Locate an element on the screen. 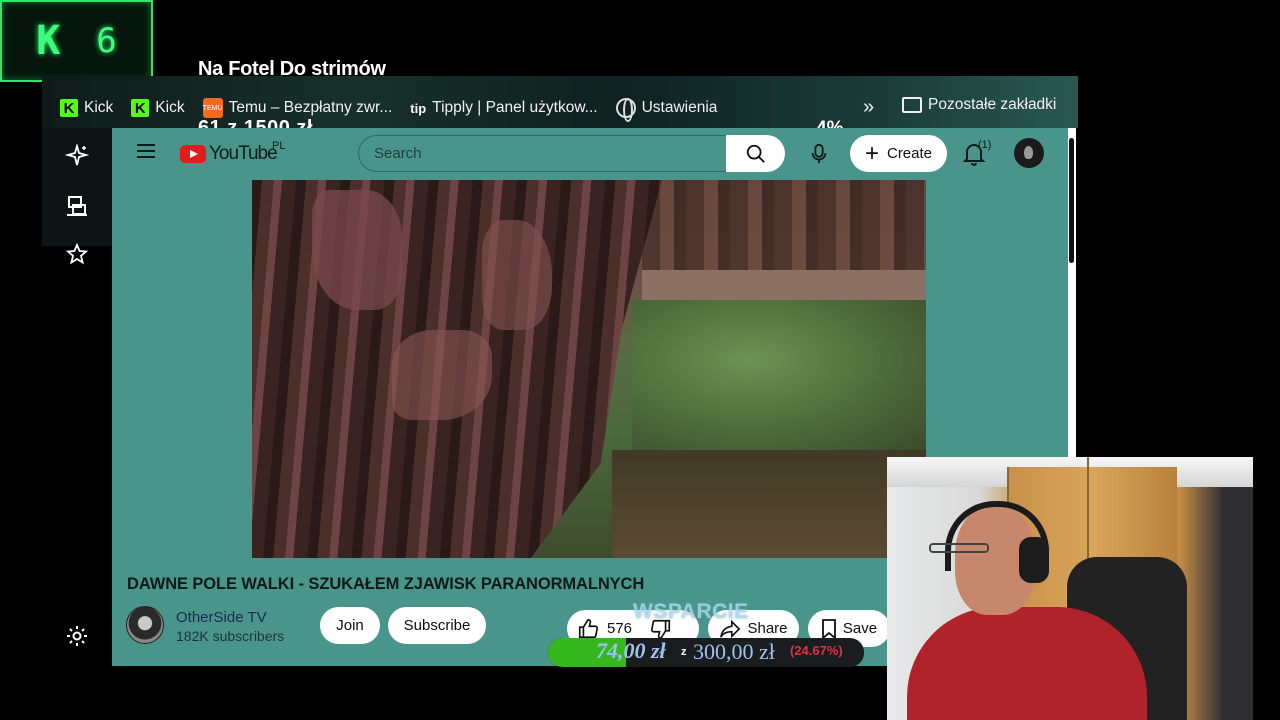 Image resolution: width=1280 pixels, height=720 pixels. bookmark-kick-2: K Kick is located at coordinates (158, 108).